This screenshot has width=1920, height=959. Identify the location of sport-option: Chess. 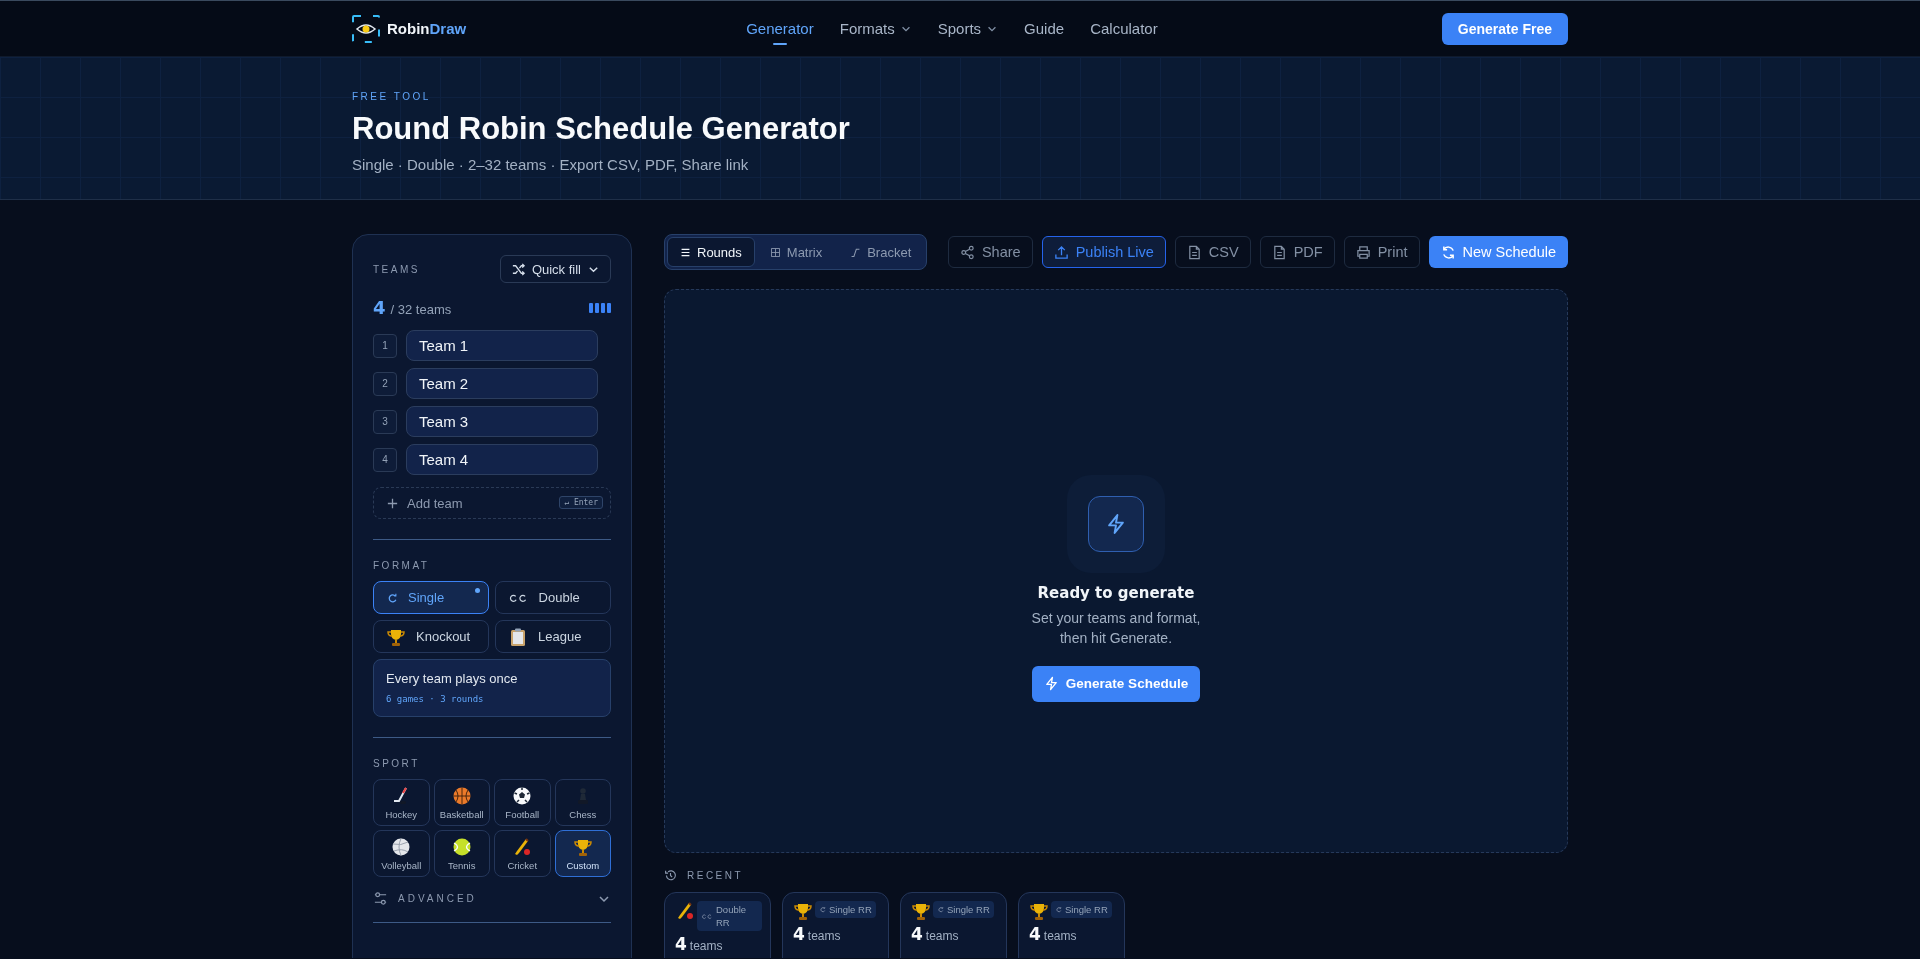
(582, 802).